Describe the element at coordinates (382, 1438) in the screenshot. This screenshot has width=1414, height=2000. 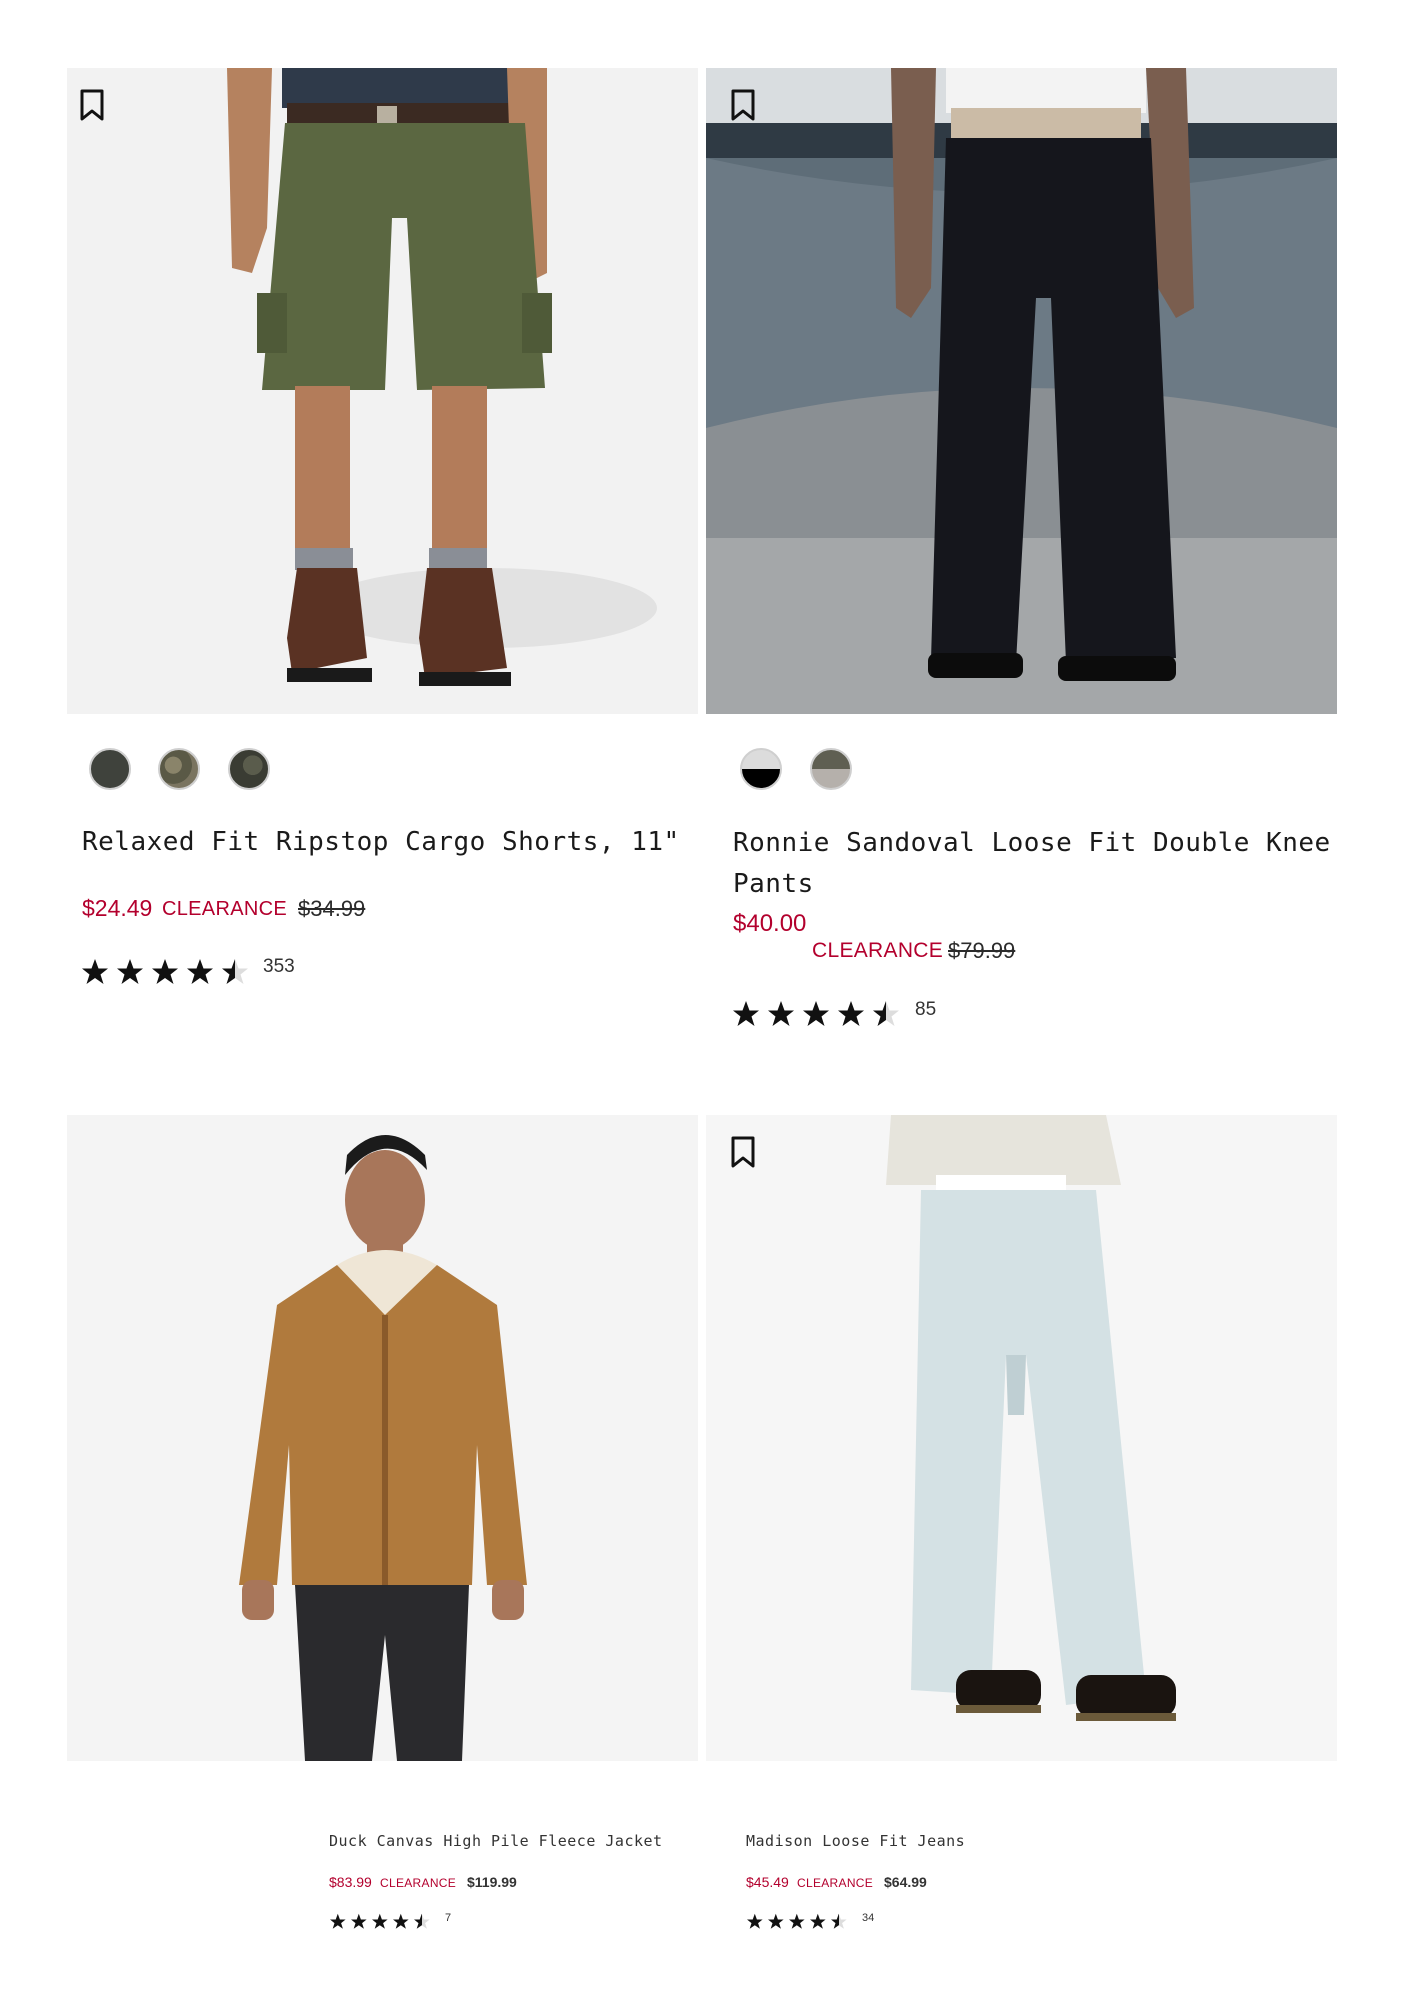
I see `product-image-fleece-jacket` at that location.